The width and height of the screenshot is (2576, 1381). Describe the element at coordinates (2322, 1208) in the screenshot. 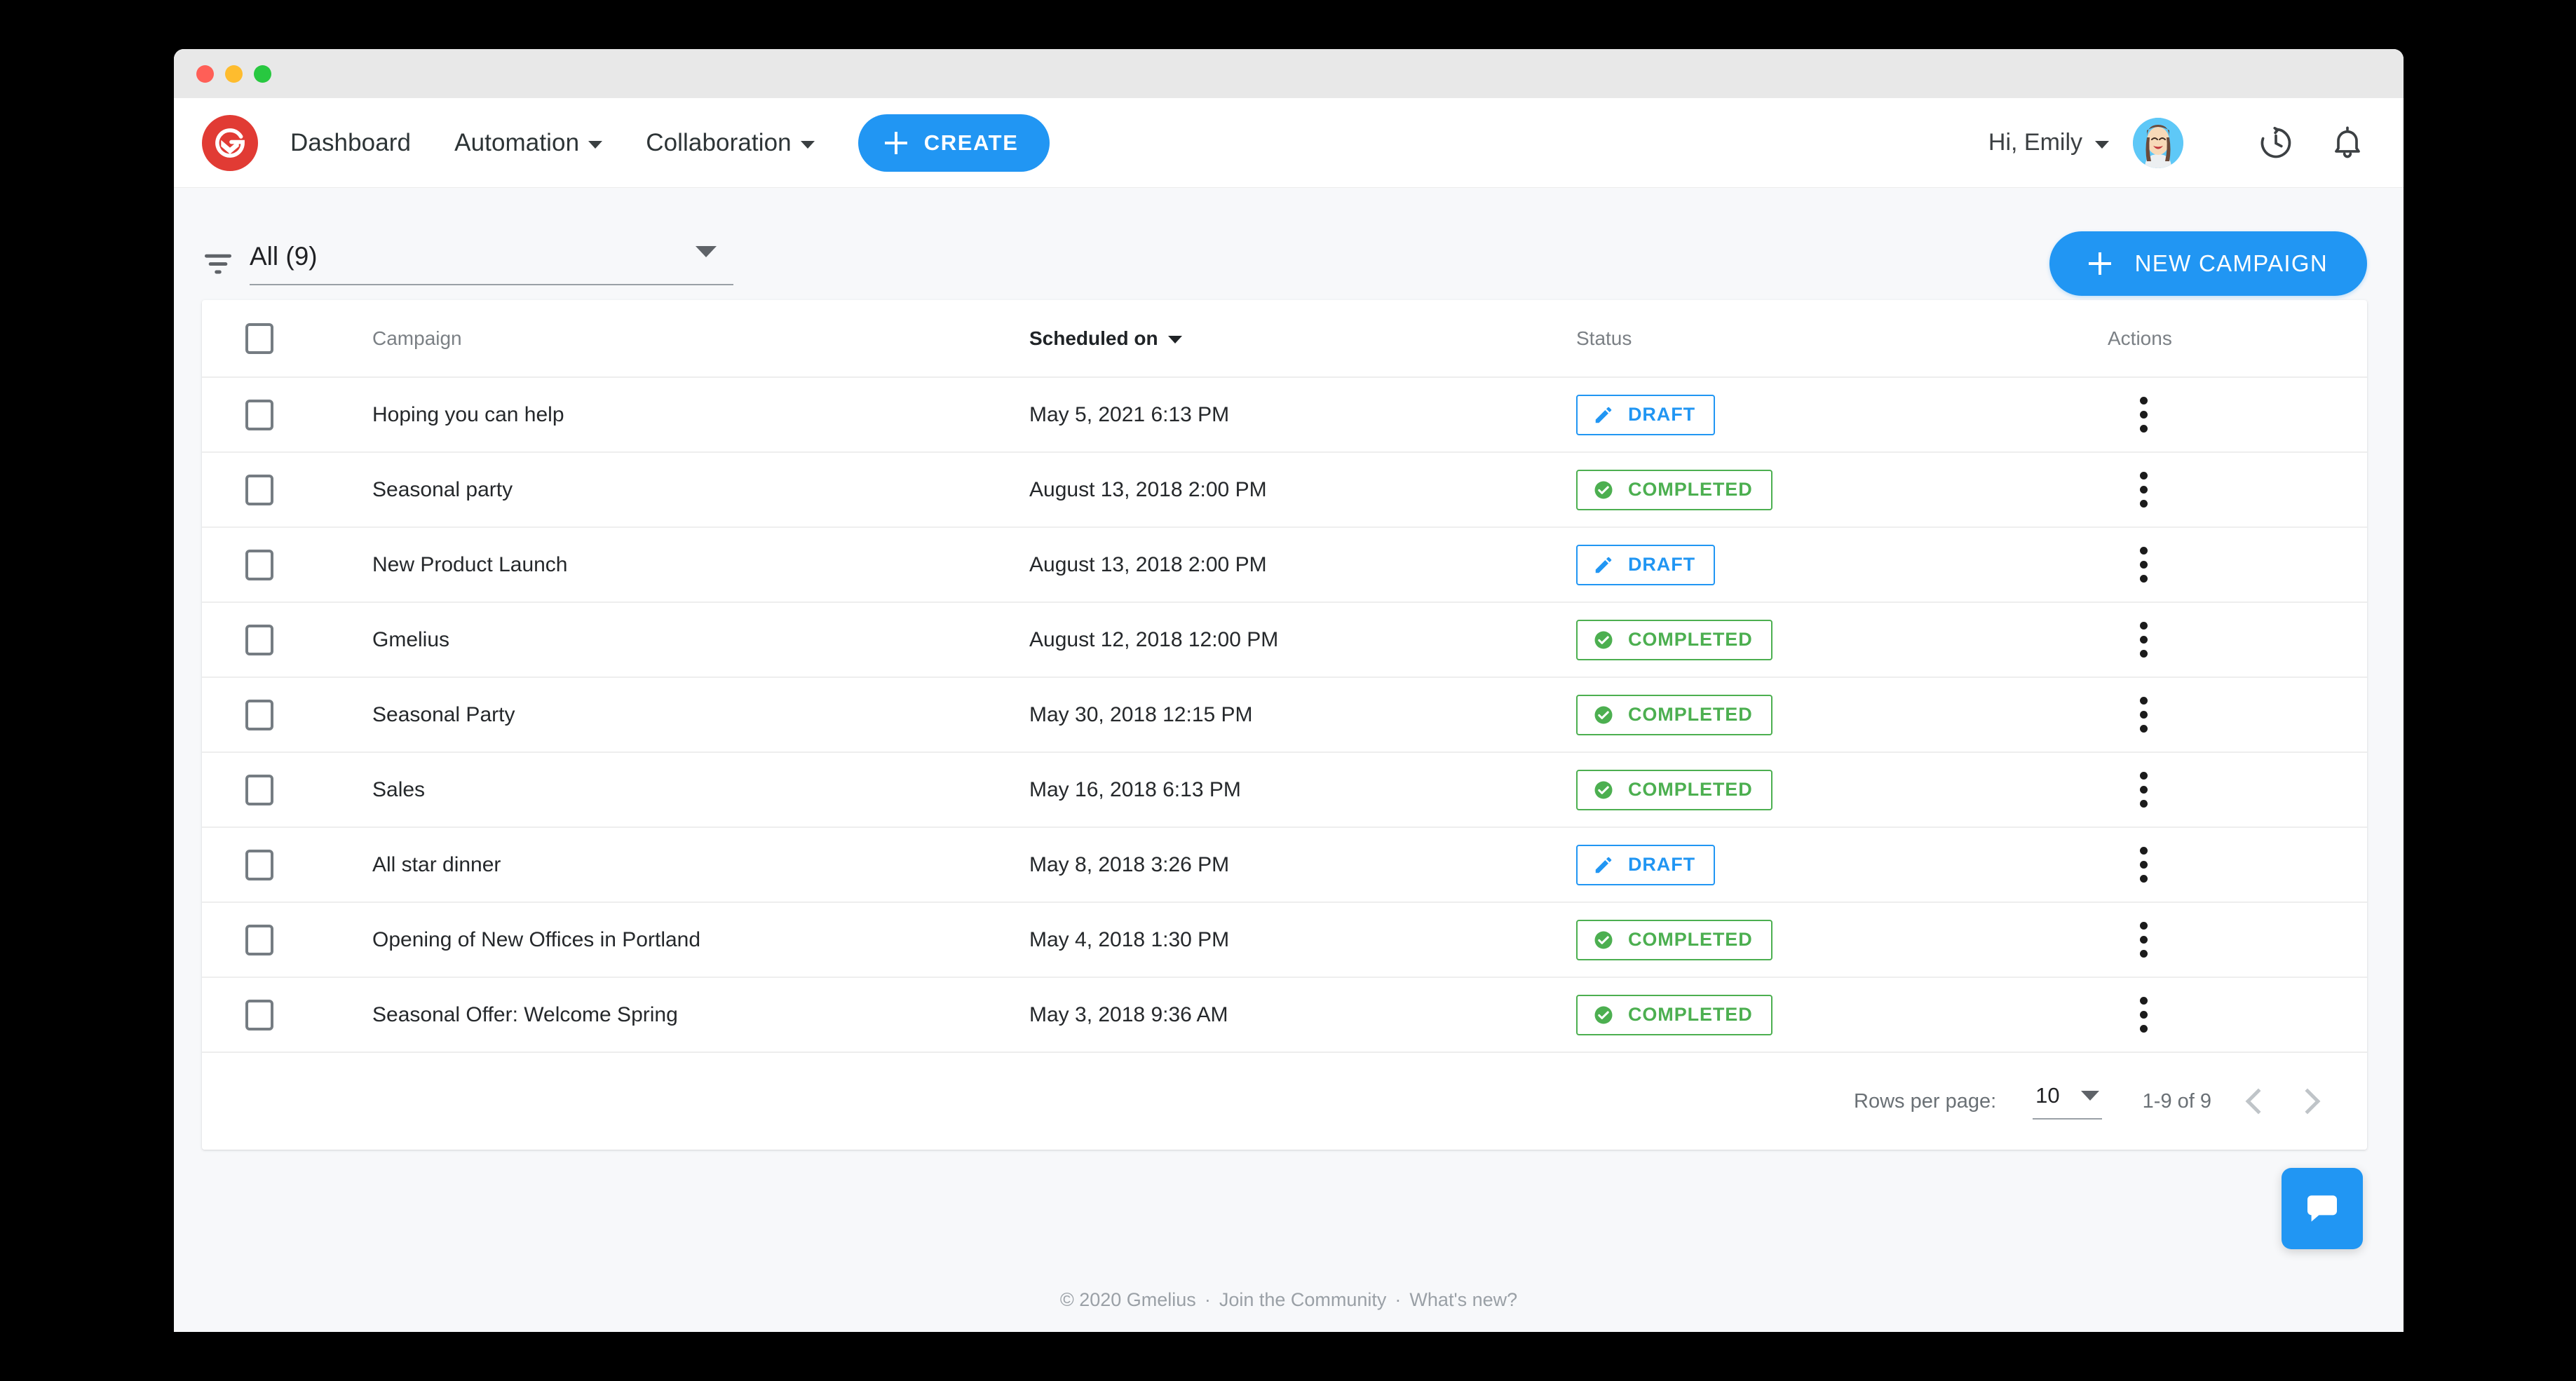

I see `chat-widget-button` at that location.